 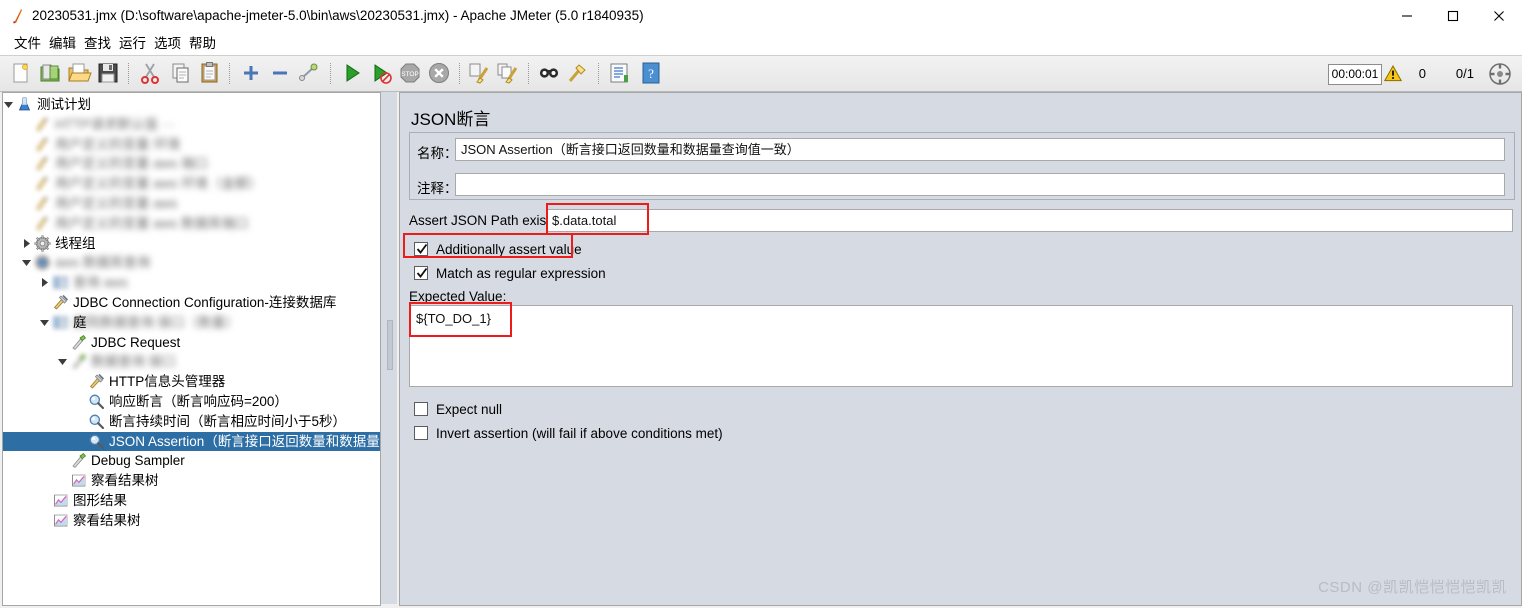 I want to click on tree-item-jdbc-config: JDBC Connection Configuration-连接数据库, so click(x=191, y=302).